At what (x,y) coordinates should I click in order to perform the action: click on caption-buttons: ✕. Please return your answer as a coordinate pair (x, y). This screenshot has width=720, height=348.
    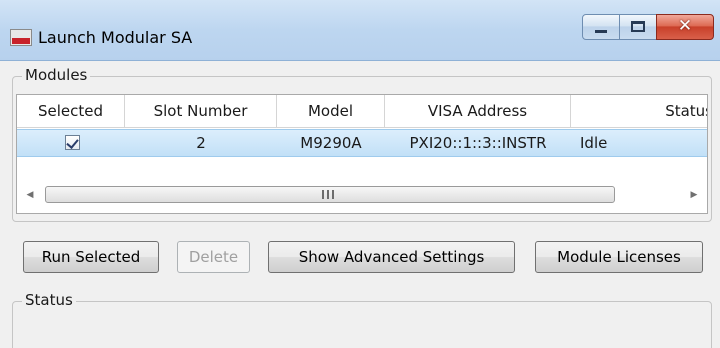
    Looking at the image, I should click on (648, 27).